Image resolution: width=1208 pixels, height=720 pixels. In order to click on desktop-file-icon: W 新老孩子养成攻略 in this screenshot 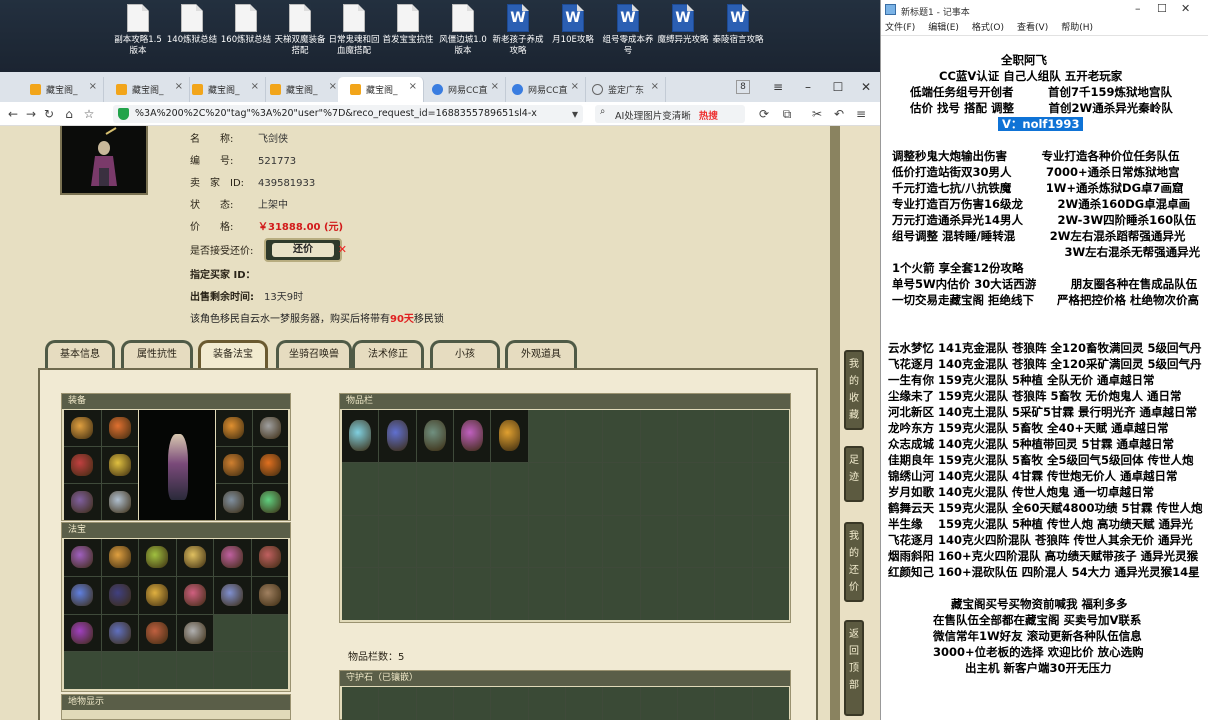, I will do `click(518, 37)`.